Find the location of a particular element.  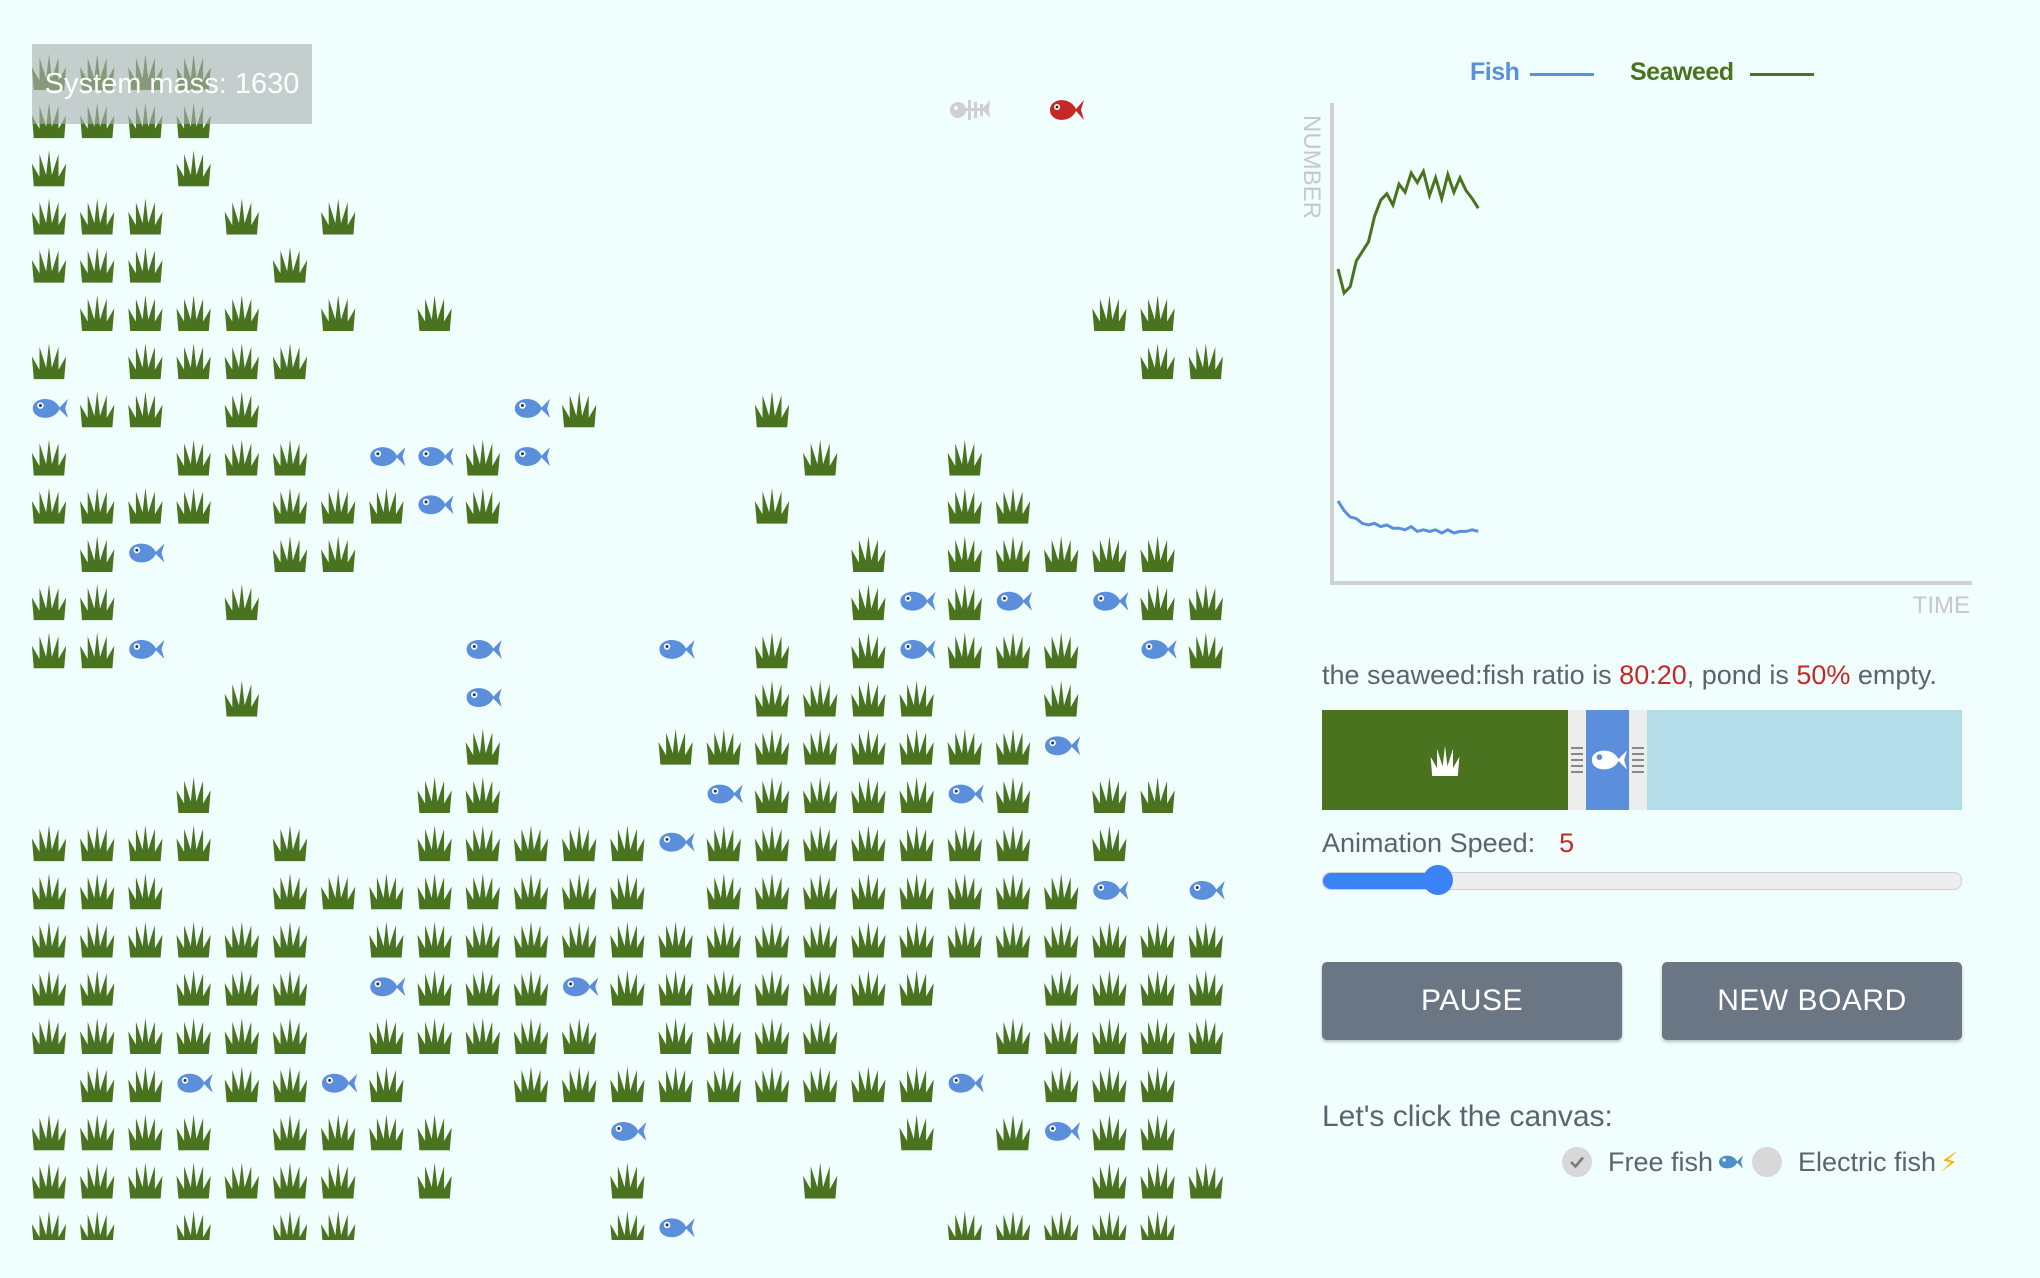

animation-speed-text: Animation Speed: is located at coordinates (1429, 843).